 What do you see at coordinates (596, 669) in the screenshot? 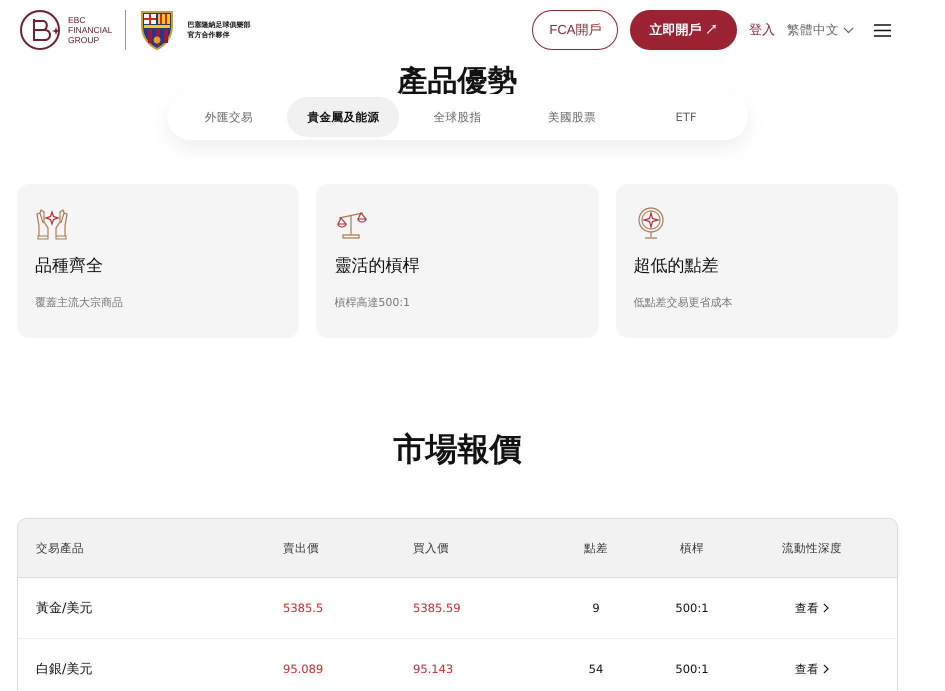
I see `table-cell-text: 54` at bounding box center [596, 669].